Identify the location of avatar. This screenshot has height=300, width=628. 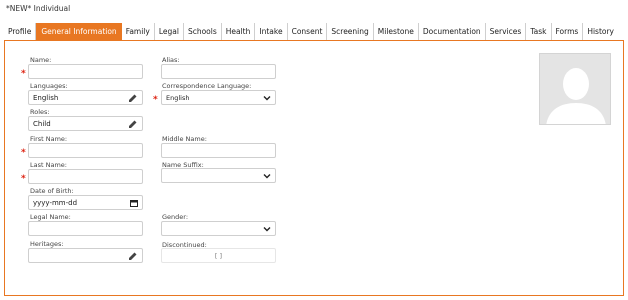
(575, 89).